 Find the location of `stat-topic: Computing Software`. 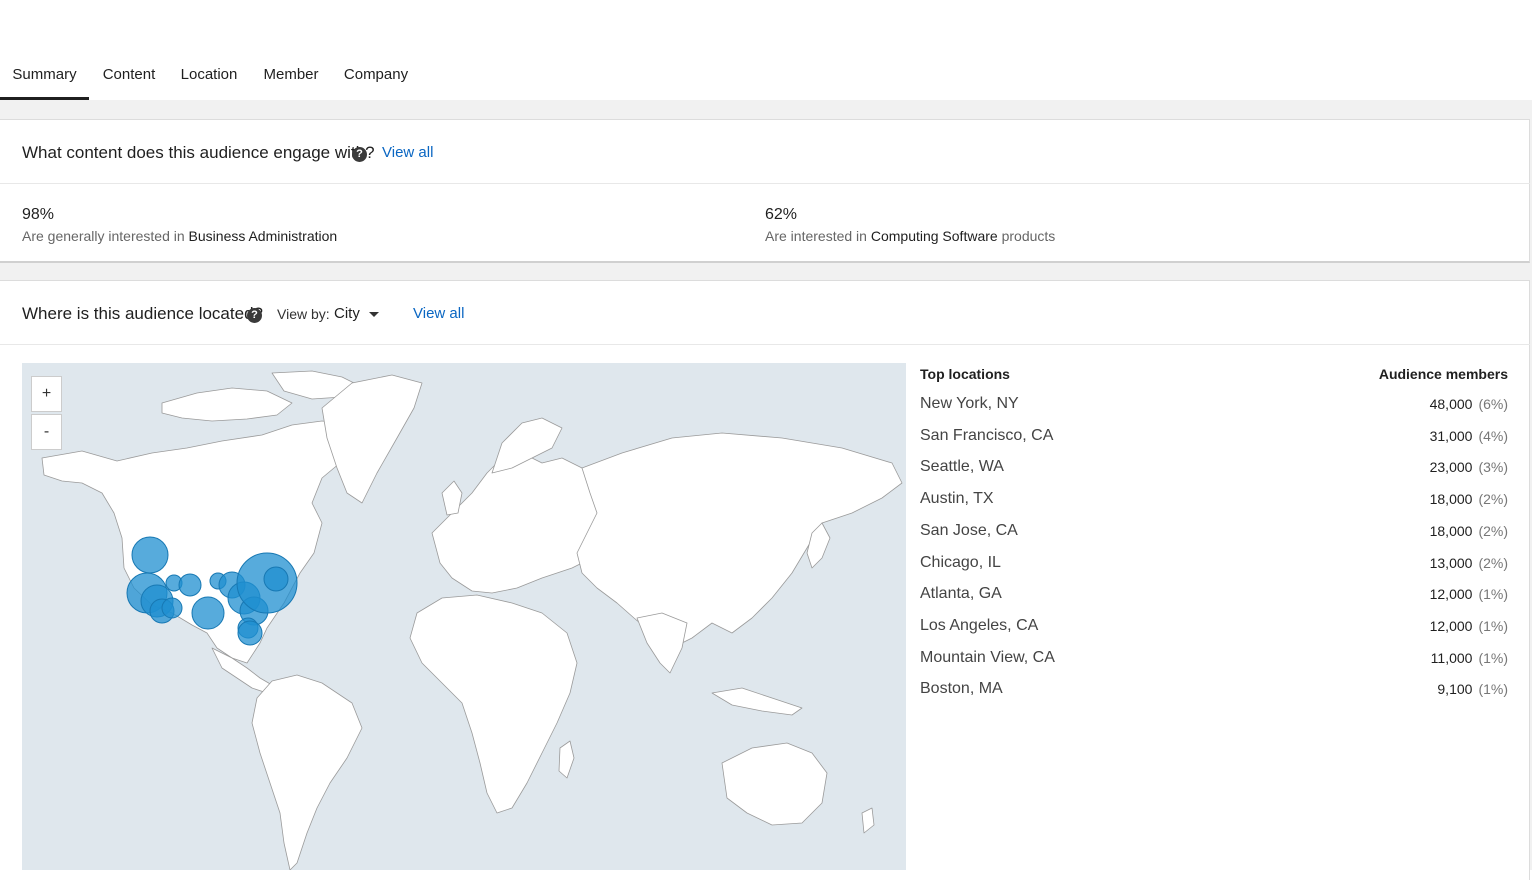

stat-topic: Computing Software is located at coordinates (934, 236).